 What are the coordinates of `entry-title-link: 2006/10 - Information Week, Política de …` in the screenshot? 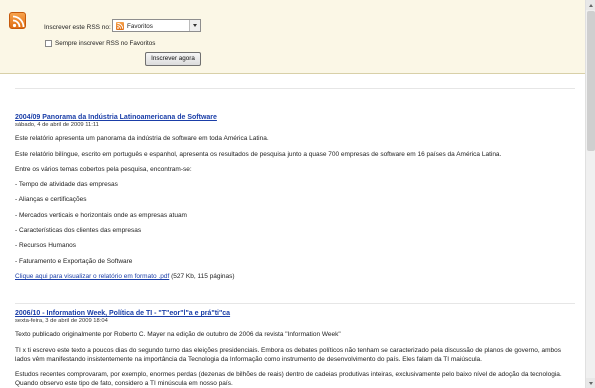 It's located at (295, 313).